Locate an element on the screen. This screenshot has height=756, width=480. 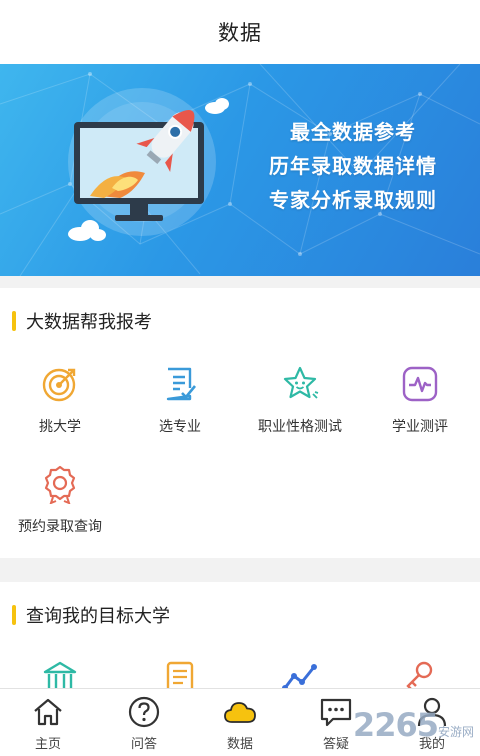
section-header: 查询我的目标大学 is located at coordinates (91, 615).